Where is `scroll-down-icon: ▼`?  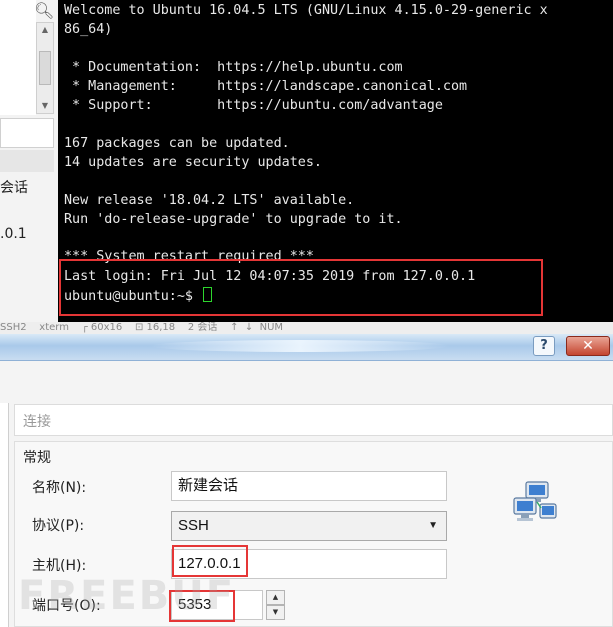
scroll-down-icon: ▼ is located at coordinates (45, 106).